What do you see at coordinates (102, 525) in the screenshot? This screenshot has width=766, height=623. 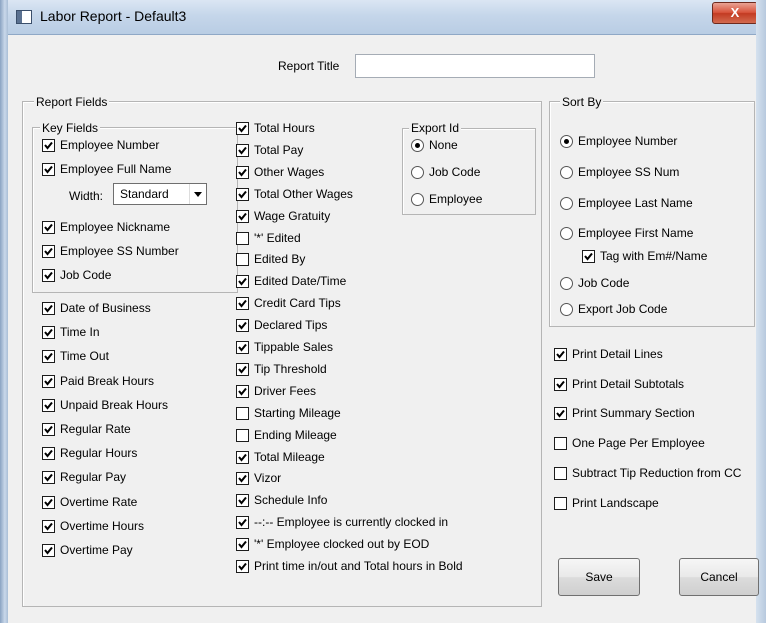 I see `checkbox-label: Overtime Hours` at bounding box center [102, 525].